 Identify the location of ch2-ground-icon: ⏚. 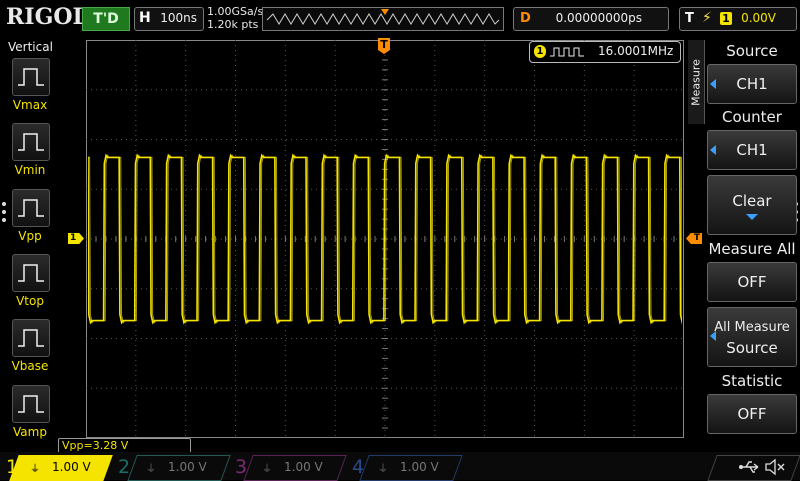
(151, 469).